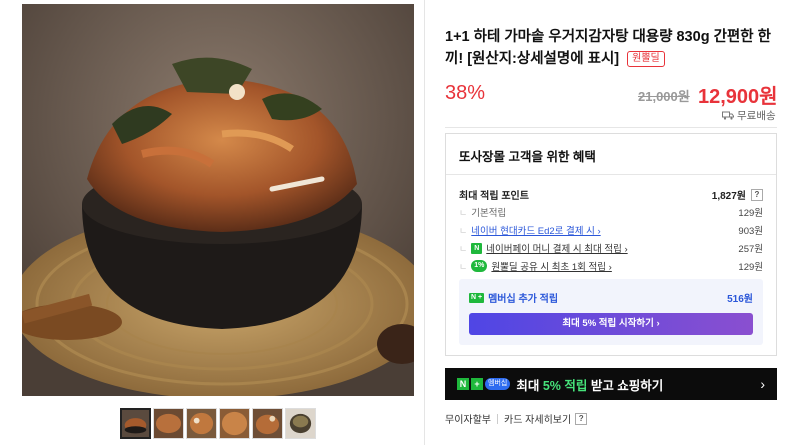 The image size is (800, 445). Describe the element at coordinates (740, 299) in the screenshot. I see `membership-value: 516원` at that location.